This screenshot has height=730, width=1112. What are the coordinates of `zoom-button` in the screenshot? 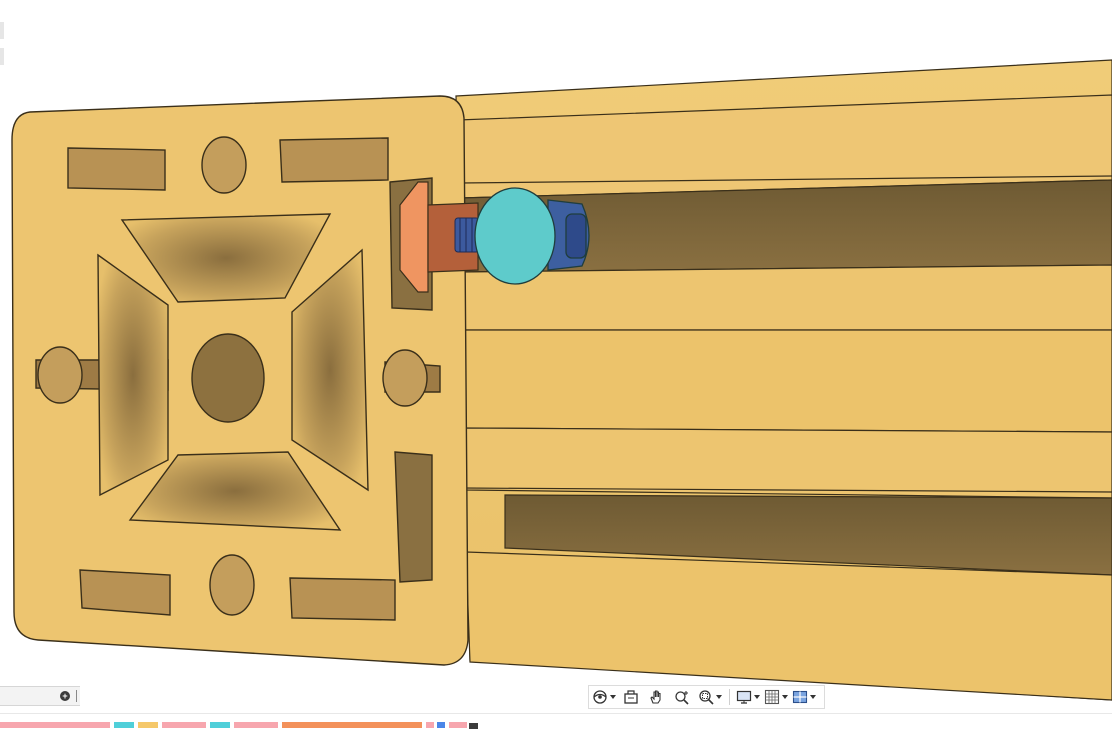 It's located at (682, 697).